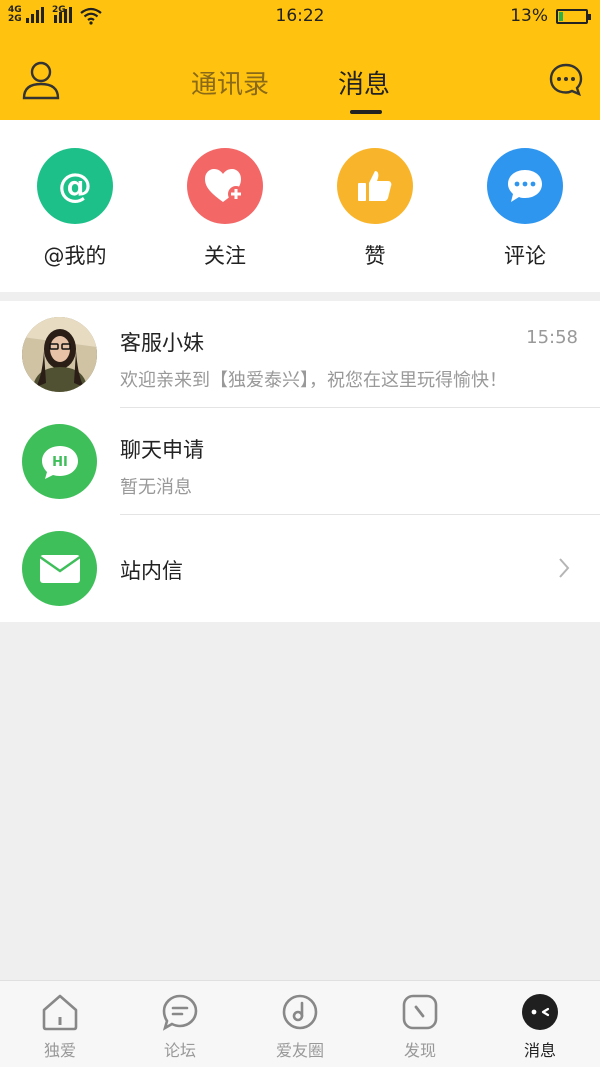 The width and height of the screenshot is (600, 1067). What do you see at coordinates (564, 568) in the screenshot?
I see `chevron-right-icon` at bounding box center [564, 568].